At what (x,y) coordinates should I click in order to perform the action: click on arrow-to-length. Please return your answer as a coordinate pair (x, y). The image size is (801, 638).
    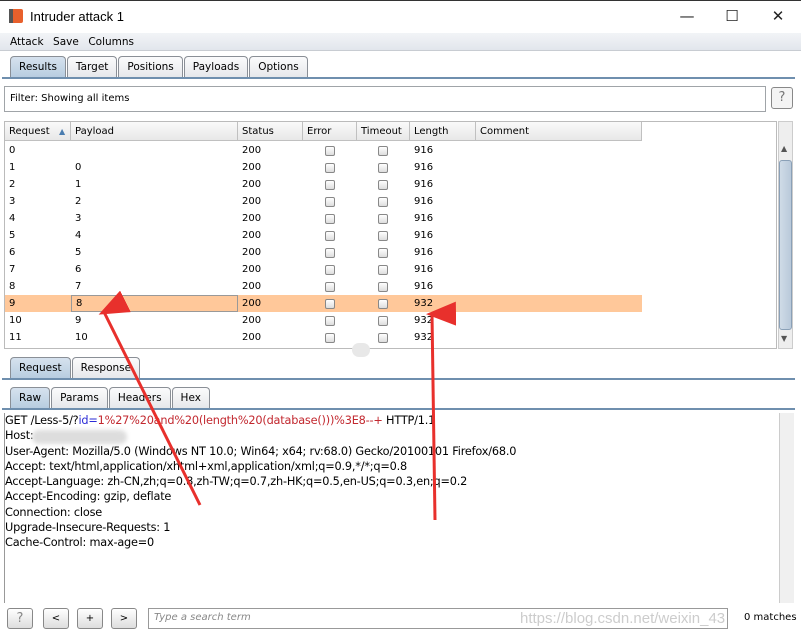
    Looking at the image, I should click on (441, 411).